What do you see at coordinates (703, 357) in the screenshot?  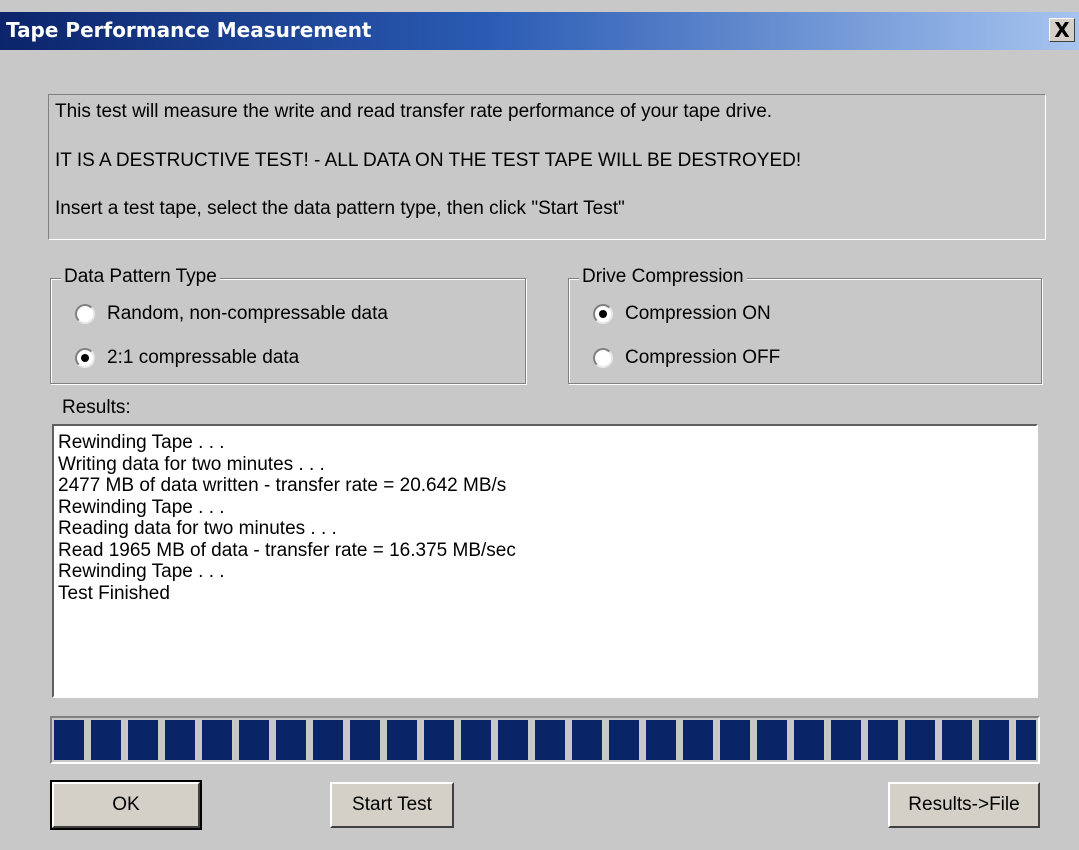 I see `radio-label: Compression OFF` at bounding box center [703, 357].